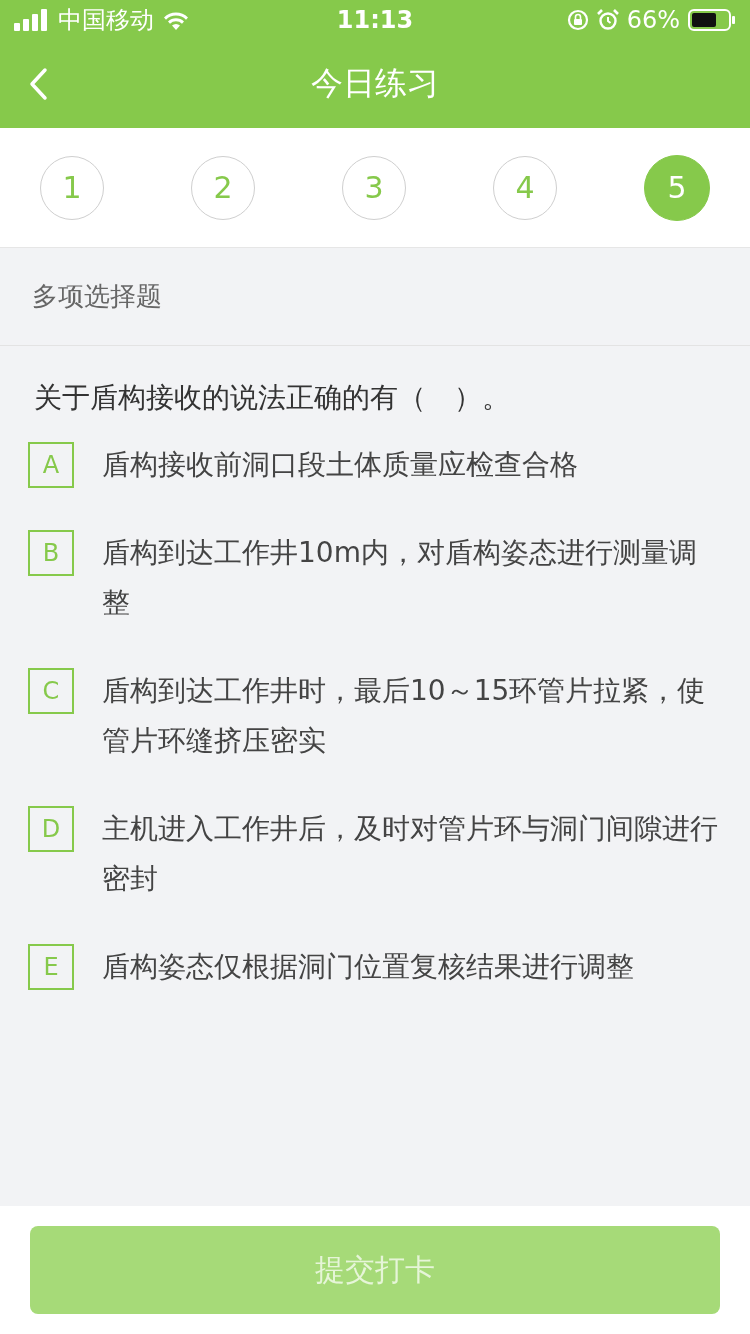 Image resolution: width=750 pixels, height=1334 pixels. Describe the element at coordinates (413, 578) in the screenshot. I see `option-text: 盾构到达工作井10m内，对盾构姿态进行测量调整` at that location.